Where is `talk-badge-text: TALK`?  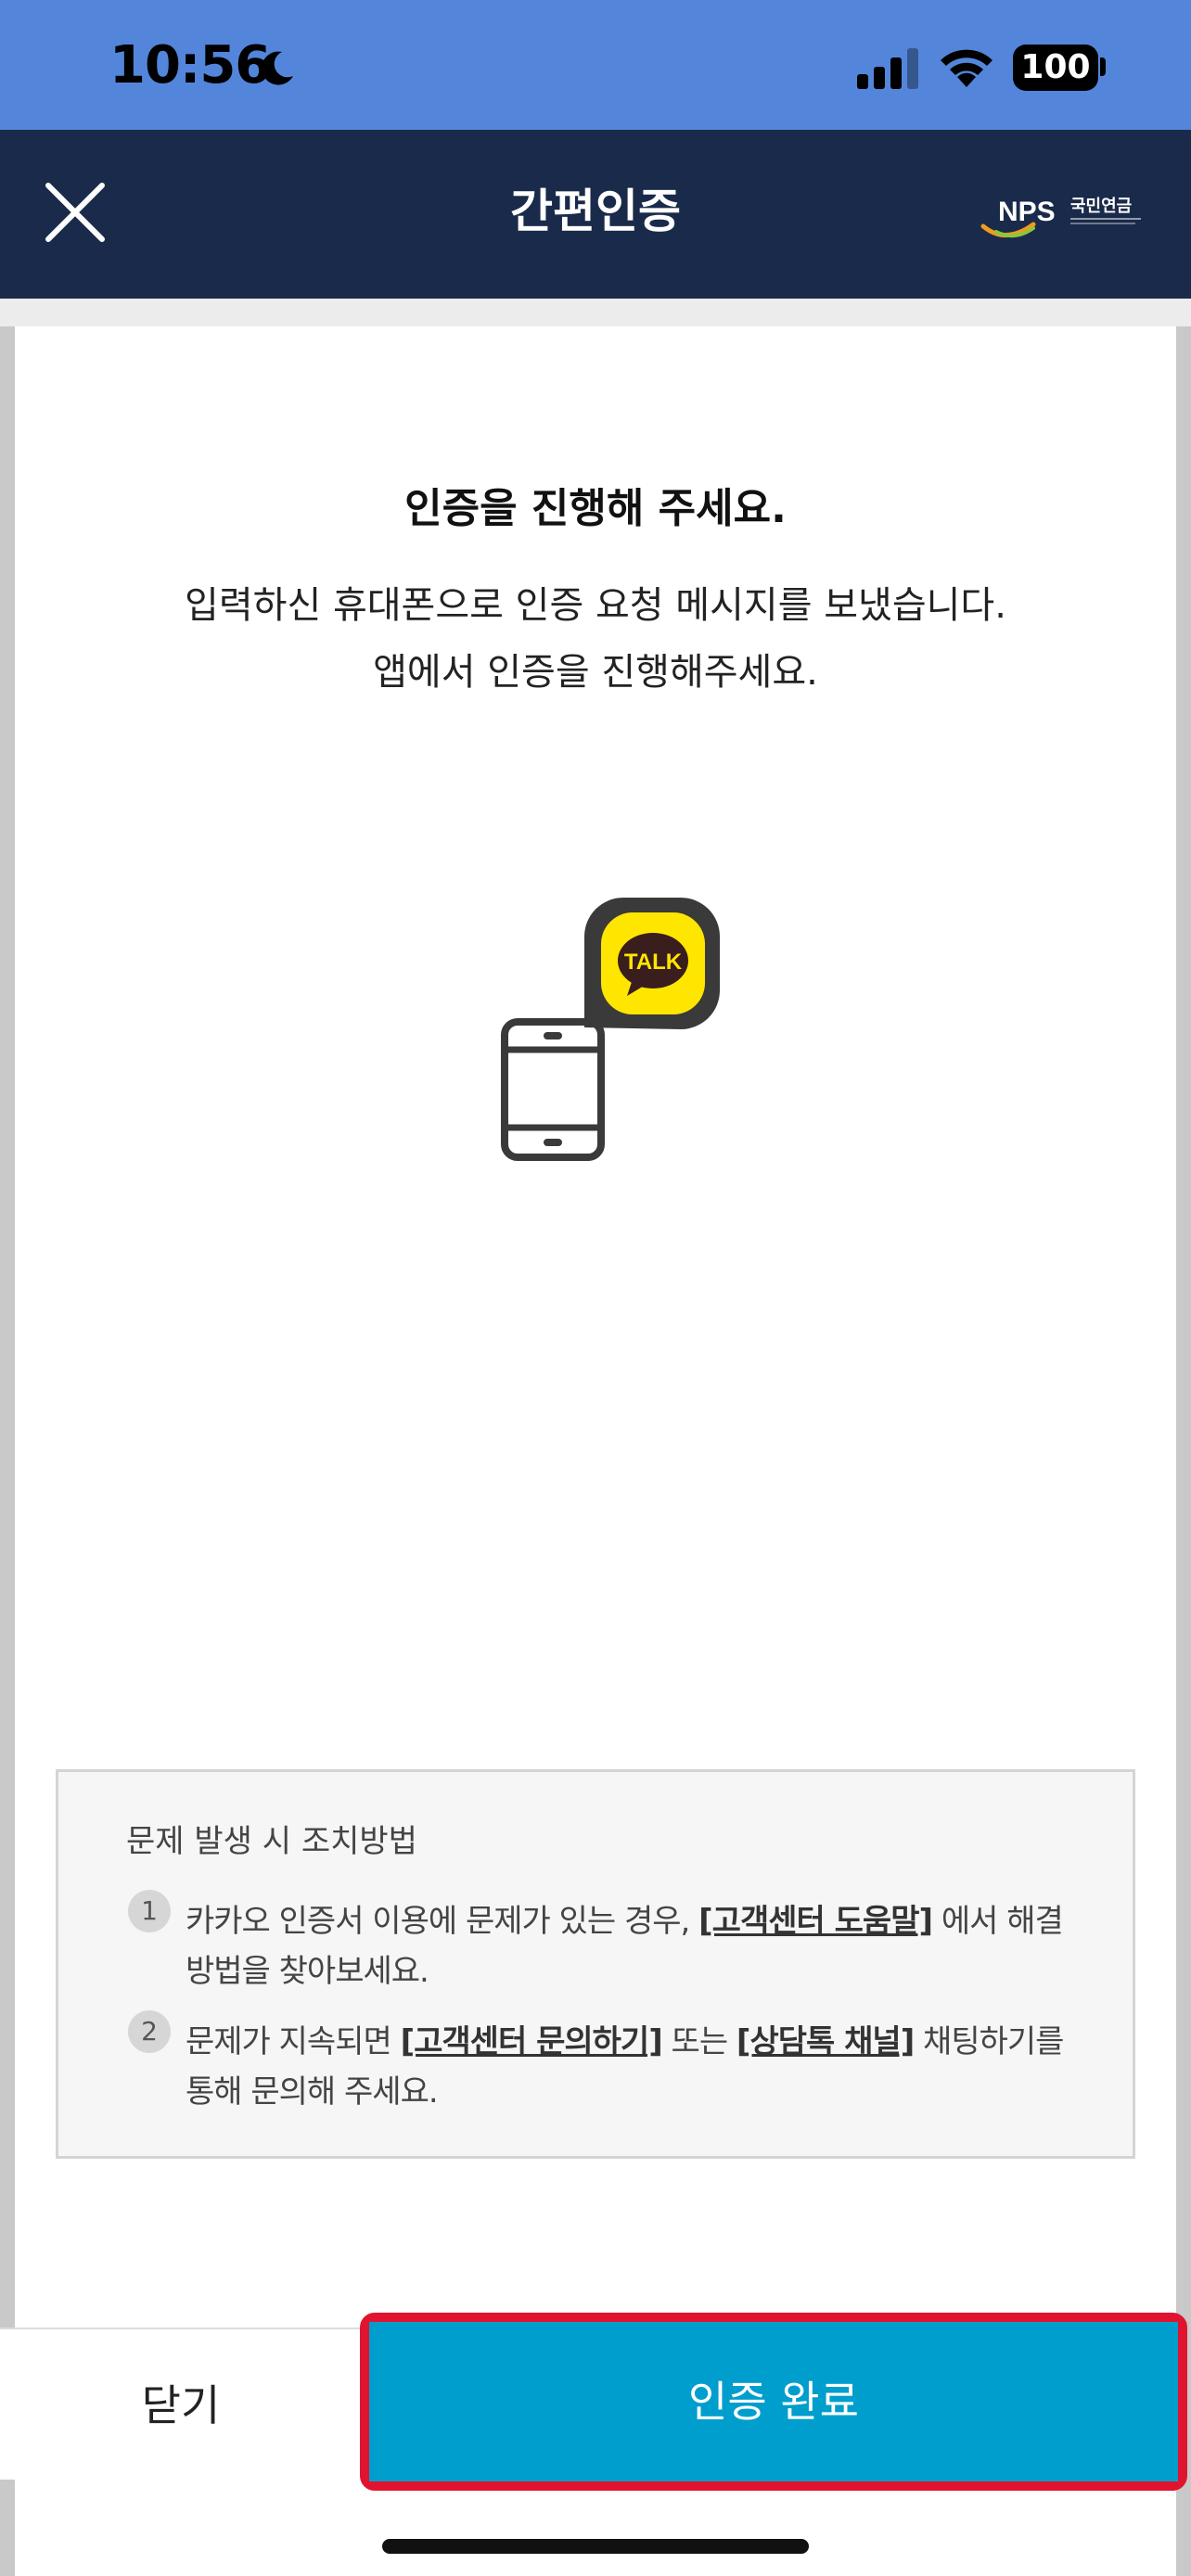 talk-badge-text: TALK is located at coordinates (653, 963).